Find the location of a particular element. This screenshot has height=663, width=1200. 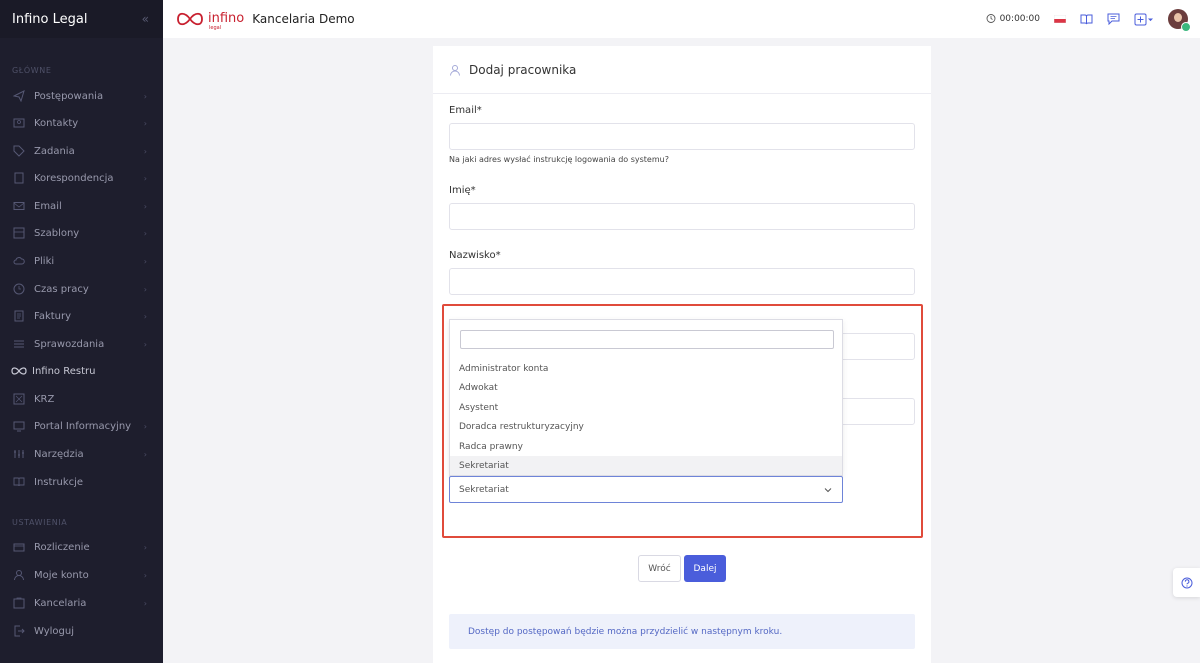

first-name-label: Imię* is located at coordinates (462, 190).